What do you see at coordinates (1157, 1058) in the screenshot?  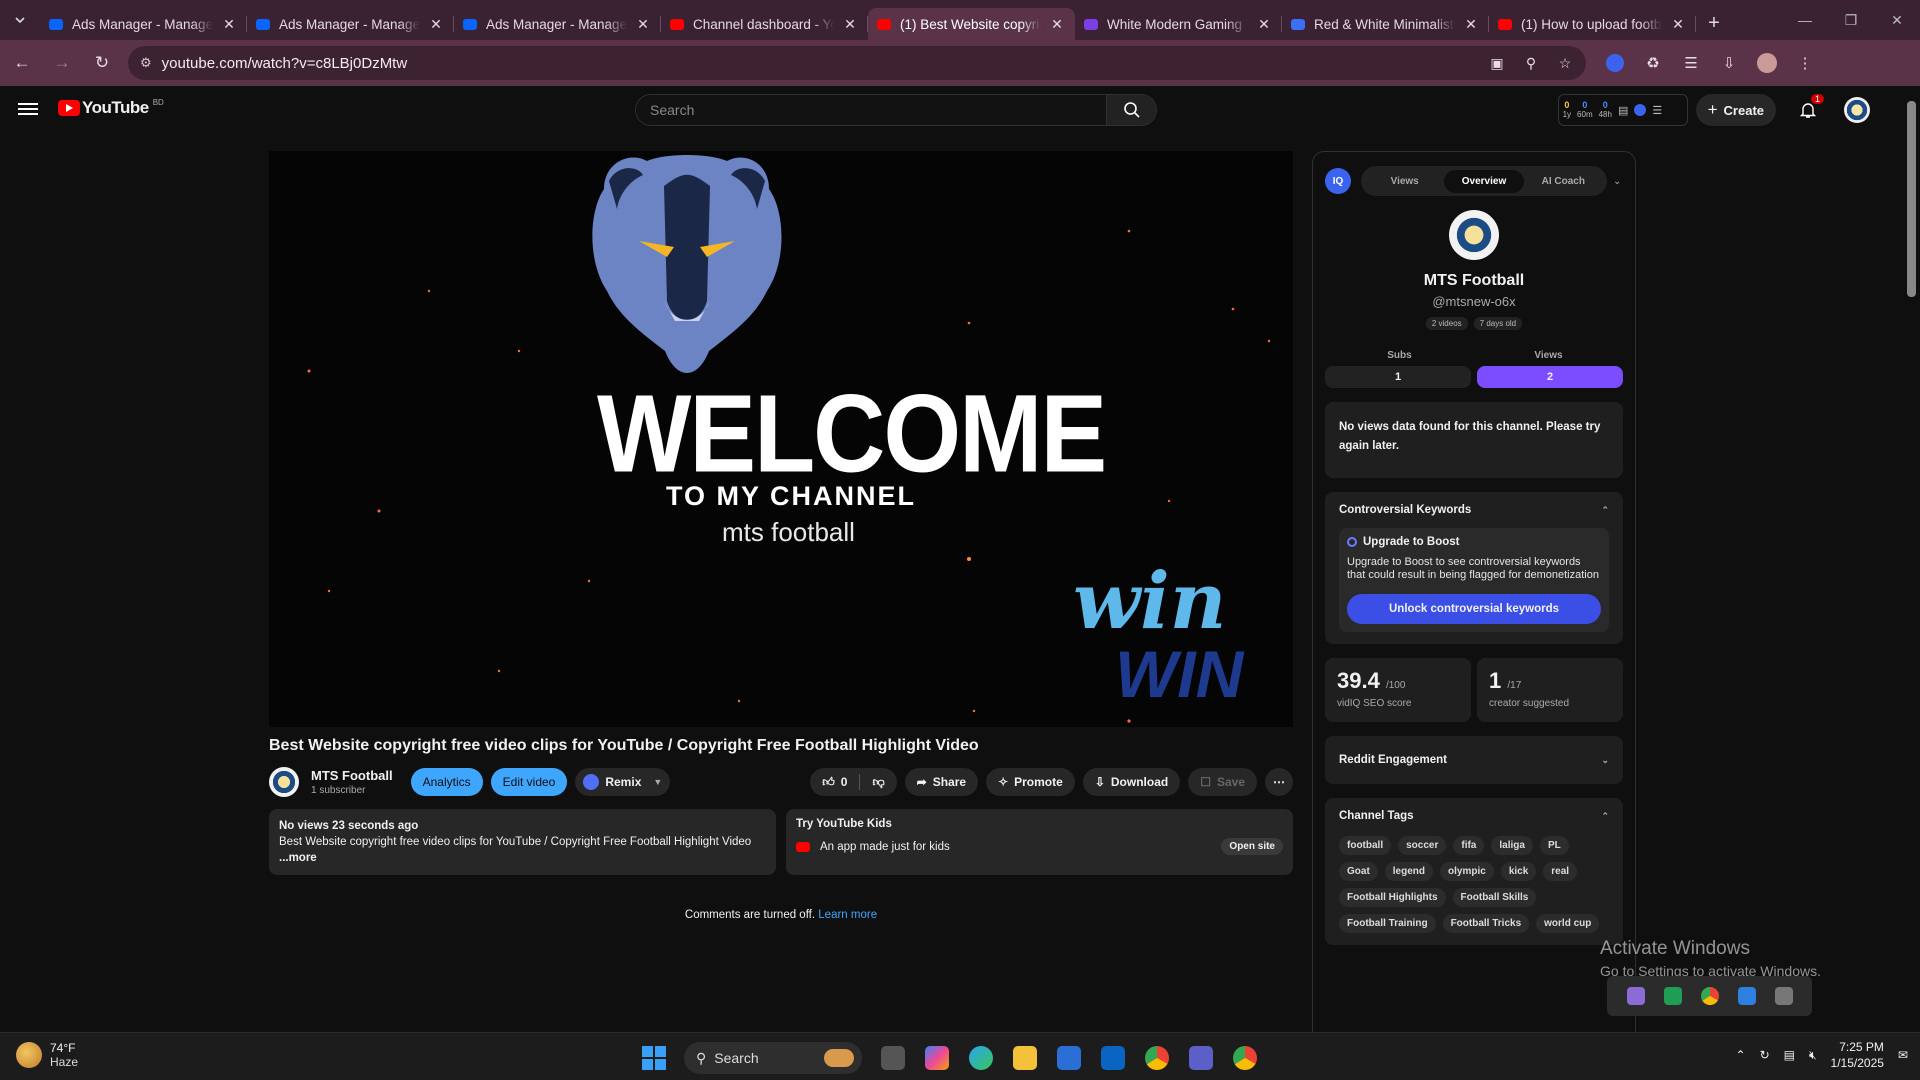 I see `chrome-taskbar-icon` at bounding box center [1157, 1058].